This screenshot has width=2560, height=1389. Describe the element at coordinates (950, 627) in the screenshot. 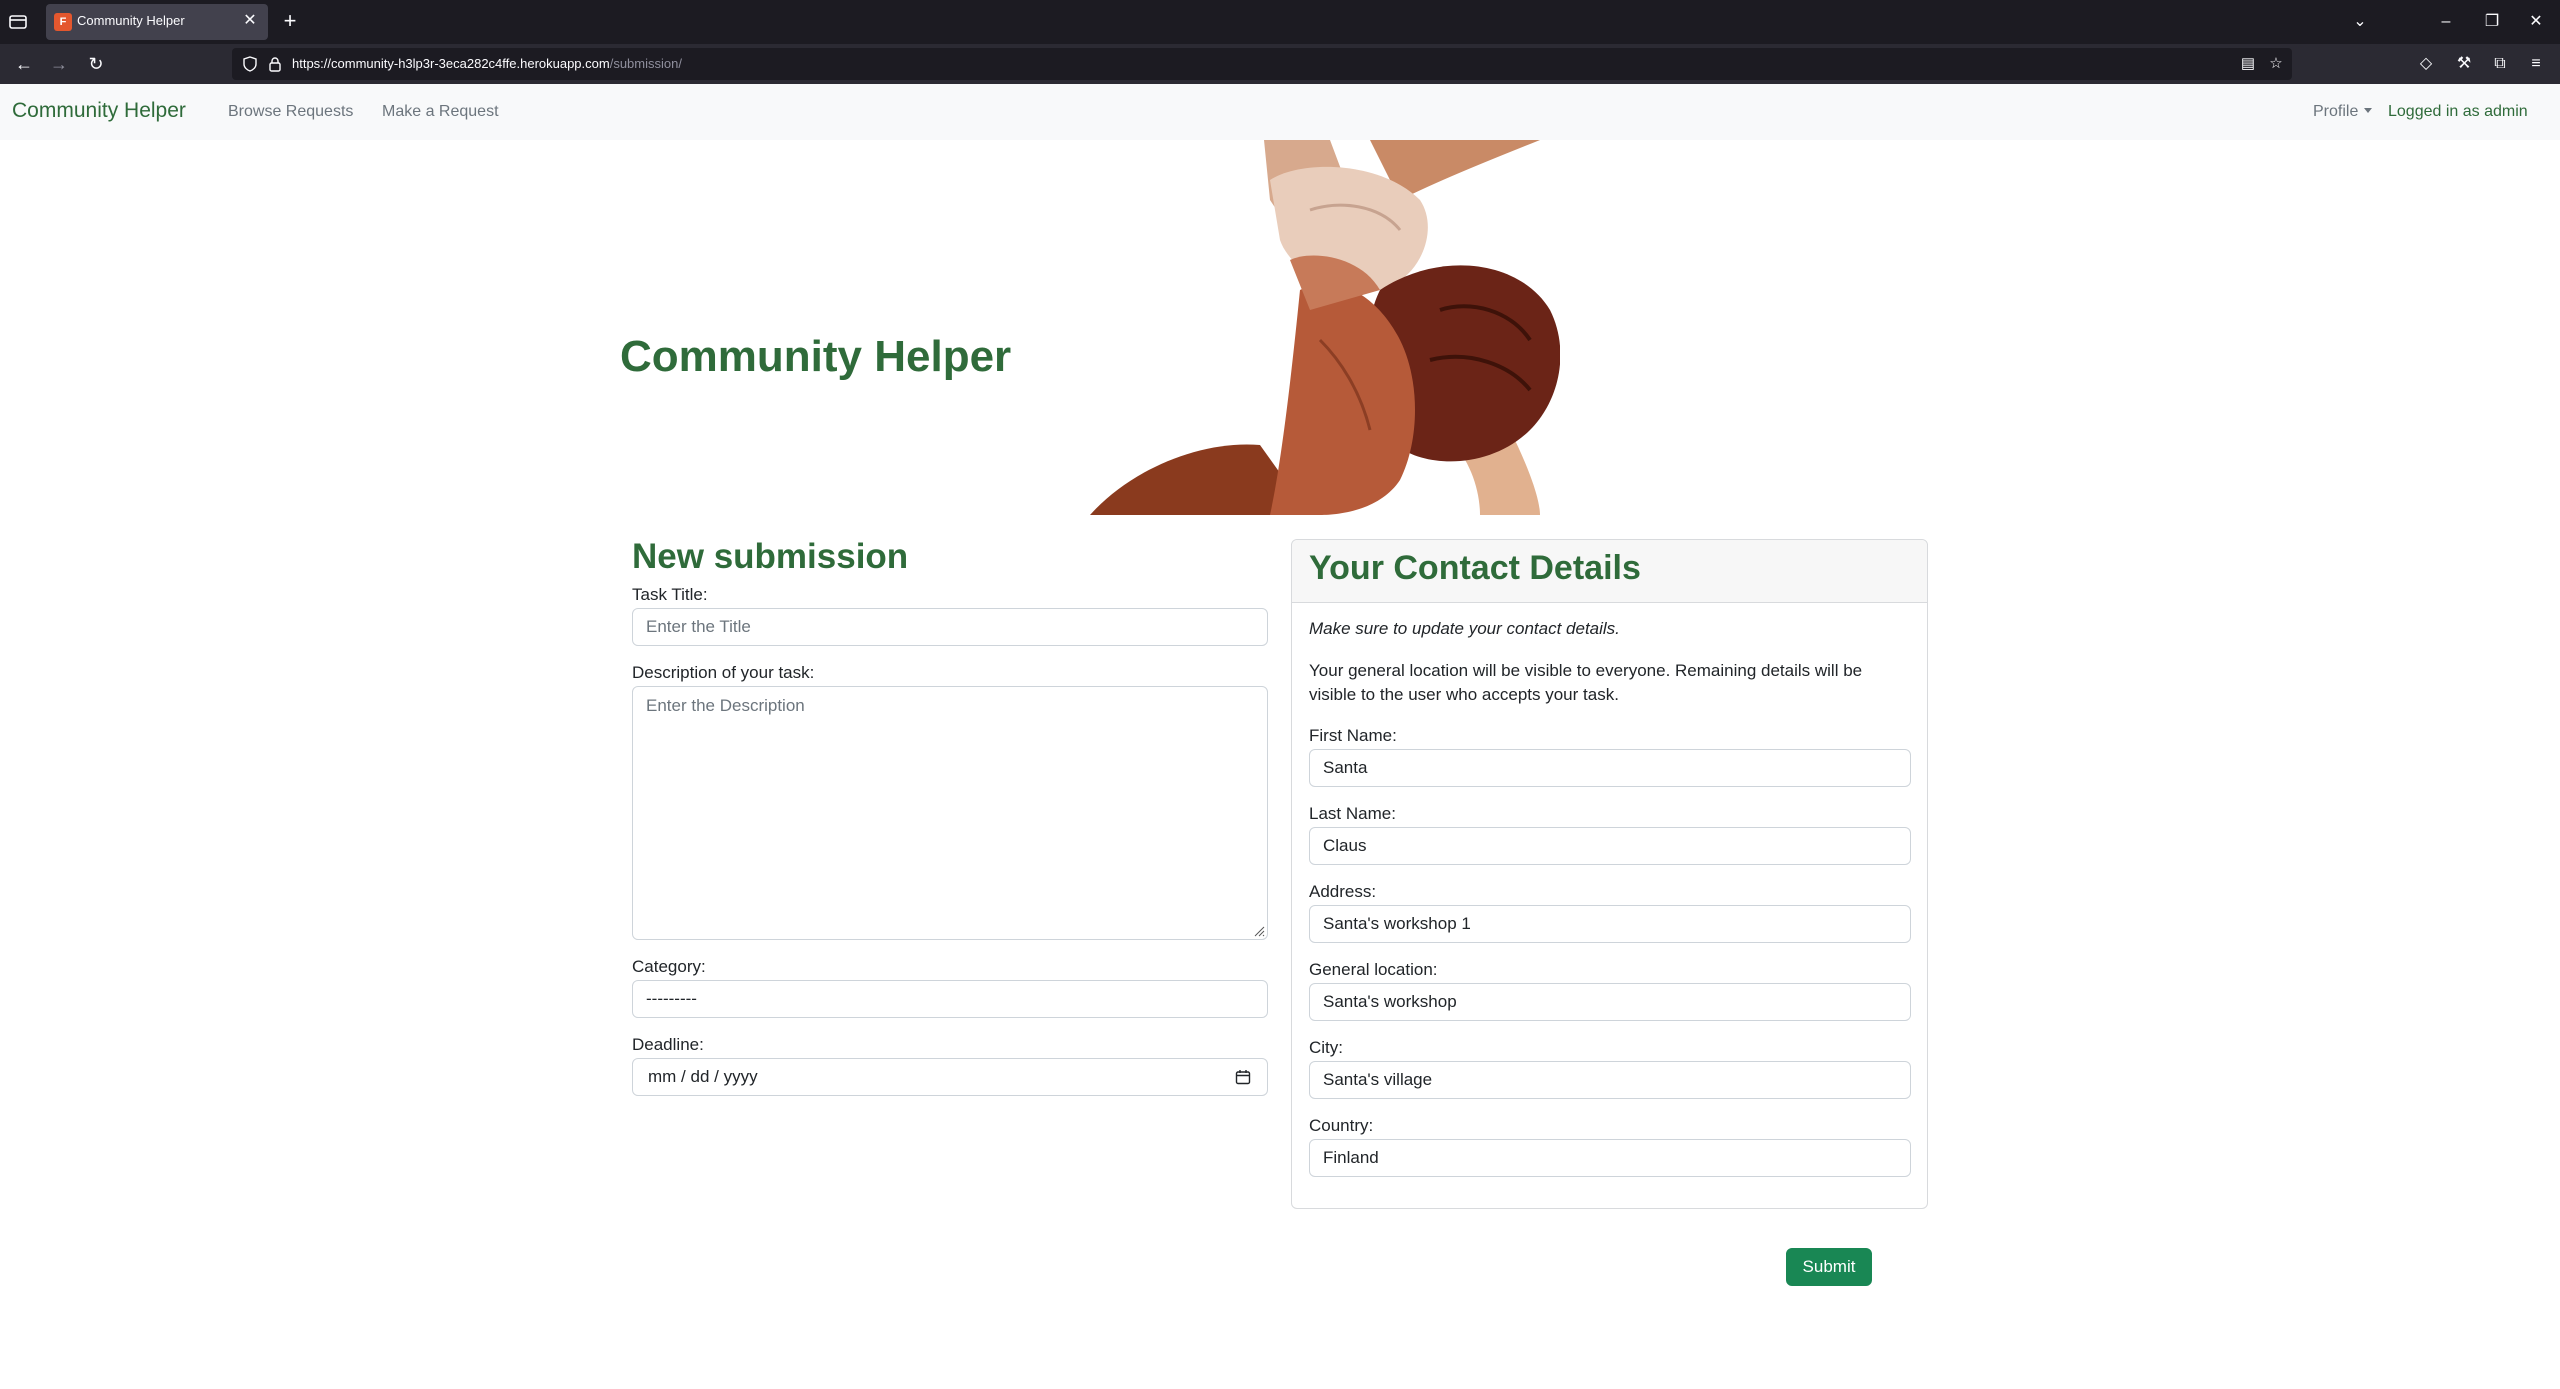

I see `task-title-input: Enter the Title` at that location.